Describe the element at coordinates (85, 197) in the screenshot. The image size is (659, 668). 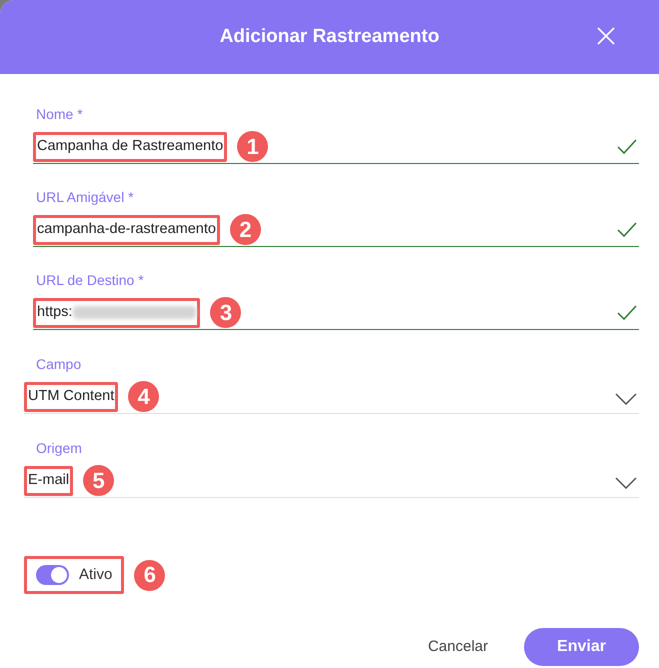
I see `field-label: URL Amigável *` at that location.